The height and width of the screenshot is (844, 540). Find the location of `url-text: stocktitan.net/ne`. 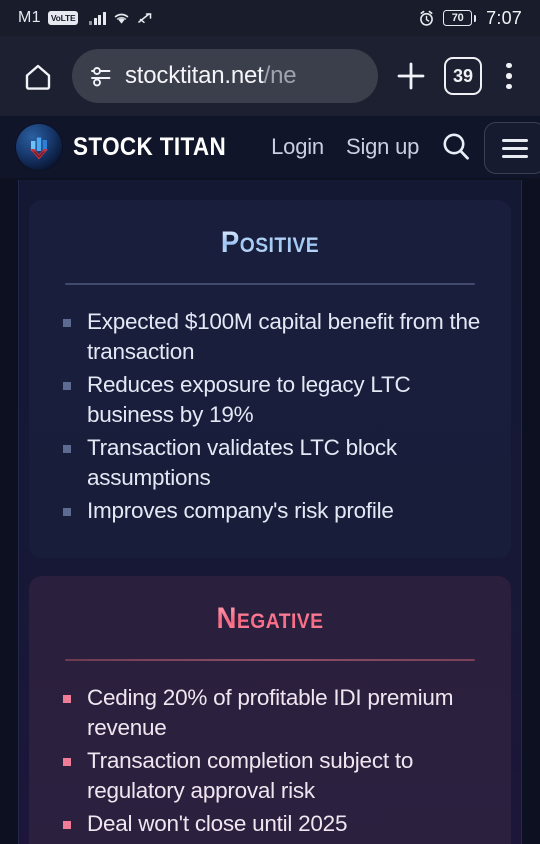

url-text: stocktitan.net/ne is located at coordinates (210, 76).